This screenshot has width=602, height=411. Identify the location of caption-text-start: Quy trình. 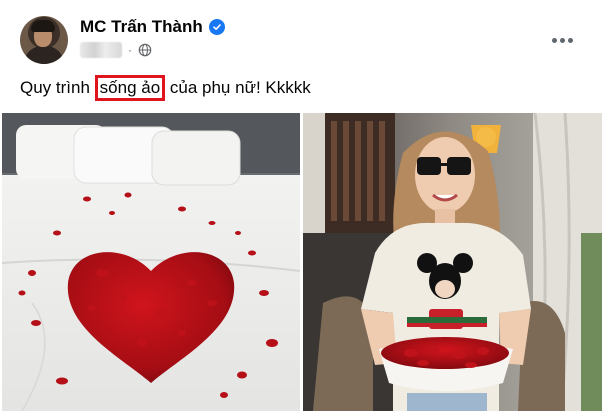
(55, 87).